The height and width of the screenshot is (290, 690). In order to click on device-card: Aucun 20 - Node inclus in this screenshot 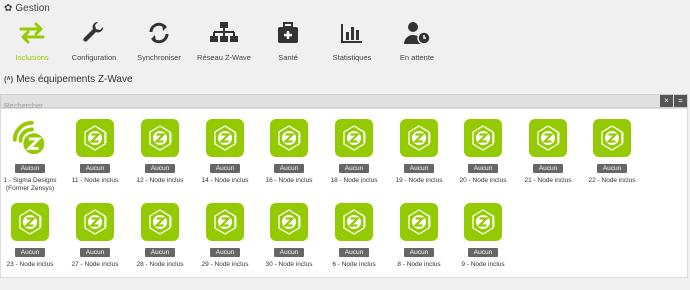, I will do `click(483, 152)`.